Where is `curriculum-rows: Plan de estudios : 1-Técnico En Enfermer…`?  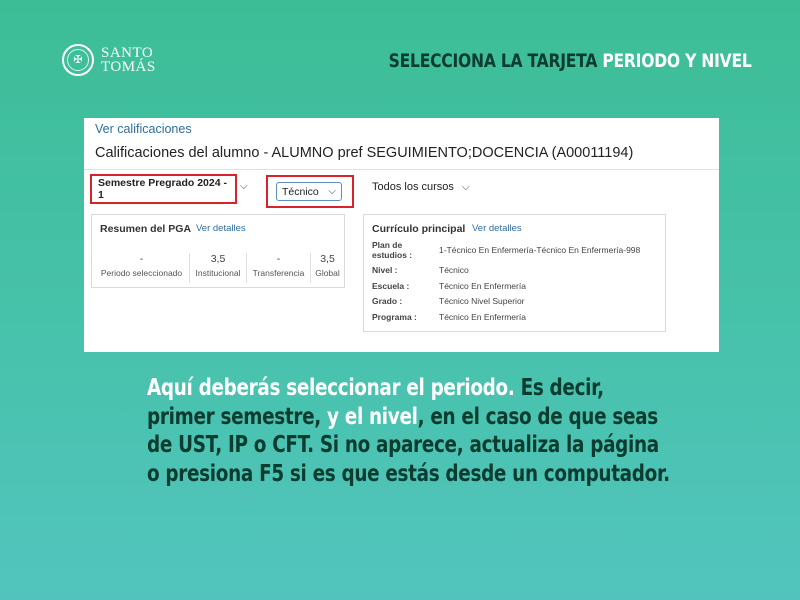
curriculum-rows: Plan de estudios : 1-Técnico En Enfermer… is located at coordinates (506, 284).